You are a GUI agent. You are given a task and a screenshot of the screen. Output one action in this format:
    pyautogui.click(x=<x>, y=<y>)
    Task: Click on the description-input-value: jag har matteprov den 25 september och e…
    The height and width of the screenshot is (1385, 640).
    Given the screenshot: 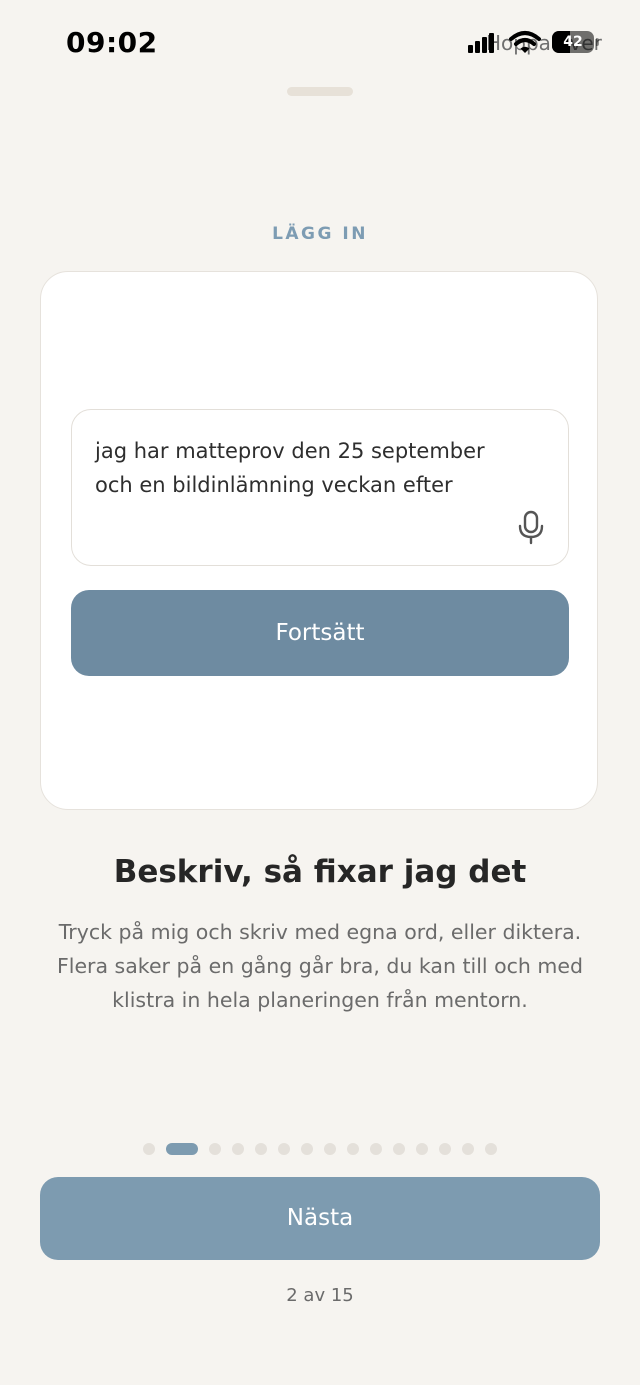 What is the action you would take?
    pyautogui.click(x=305, y=468)
    